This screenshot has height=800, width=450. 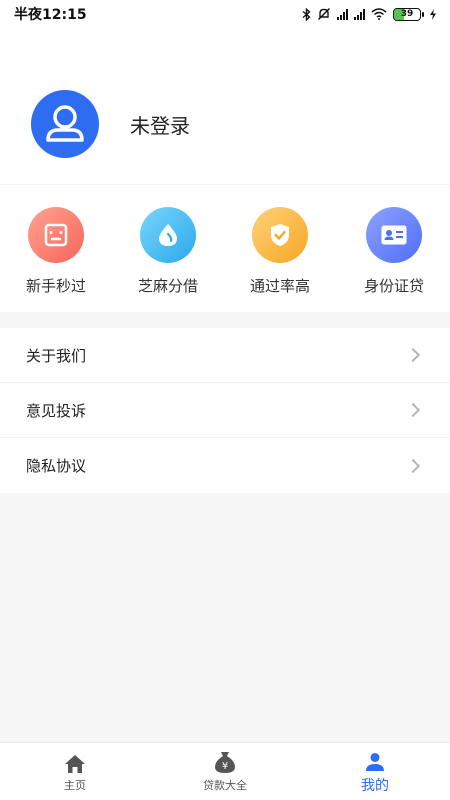 I want to click on tab-label: 主页, so click(x=75, y=785).